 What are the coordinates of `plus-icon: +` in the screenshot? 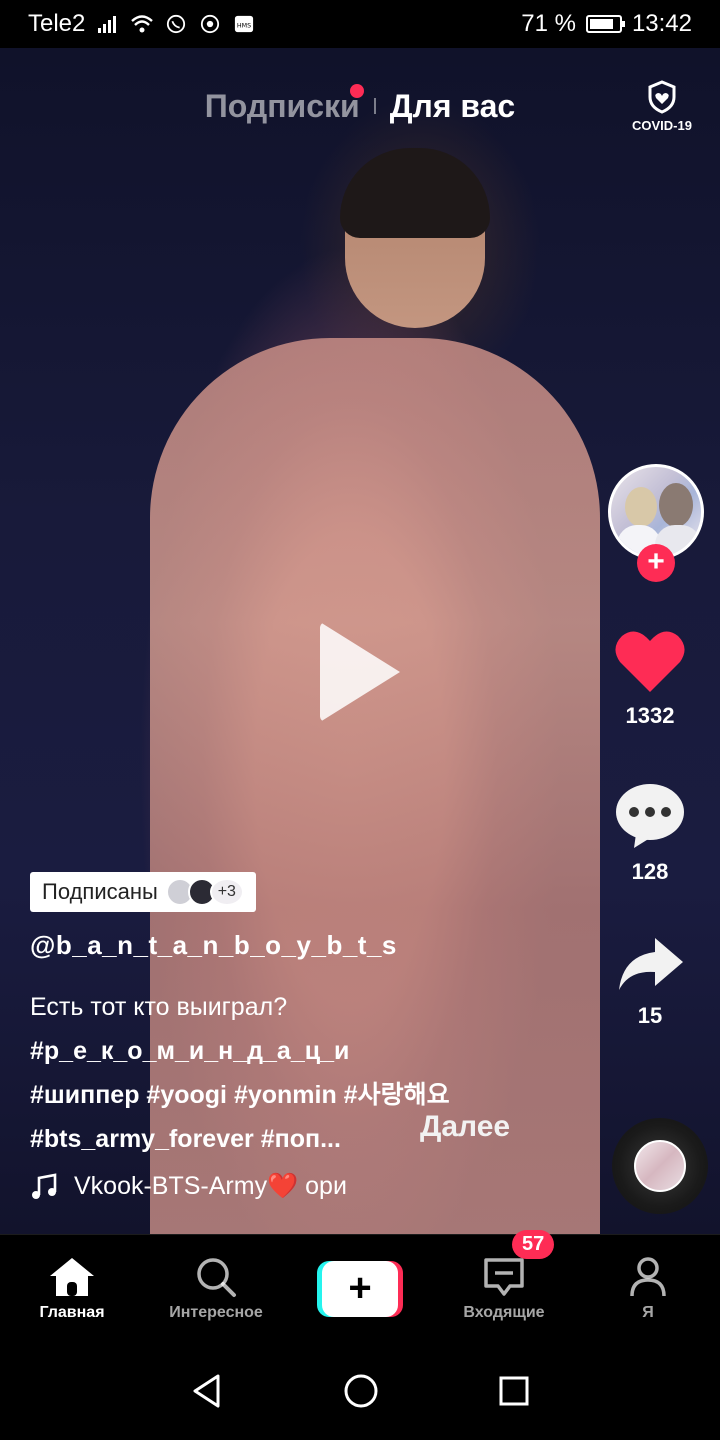 It's located at (360, 1288).